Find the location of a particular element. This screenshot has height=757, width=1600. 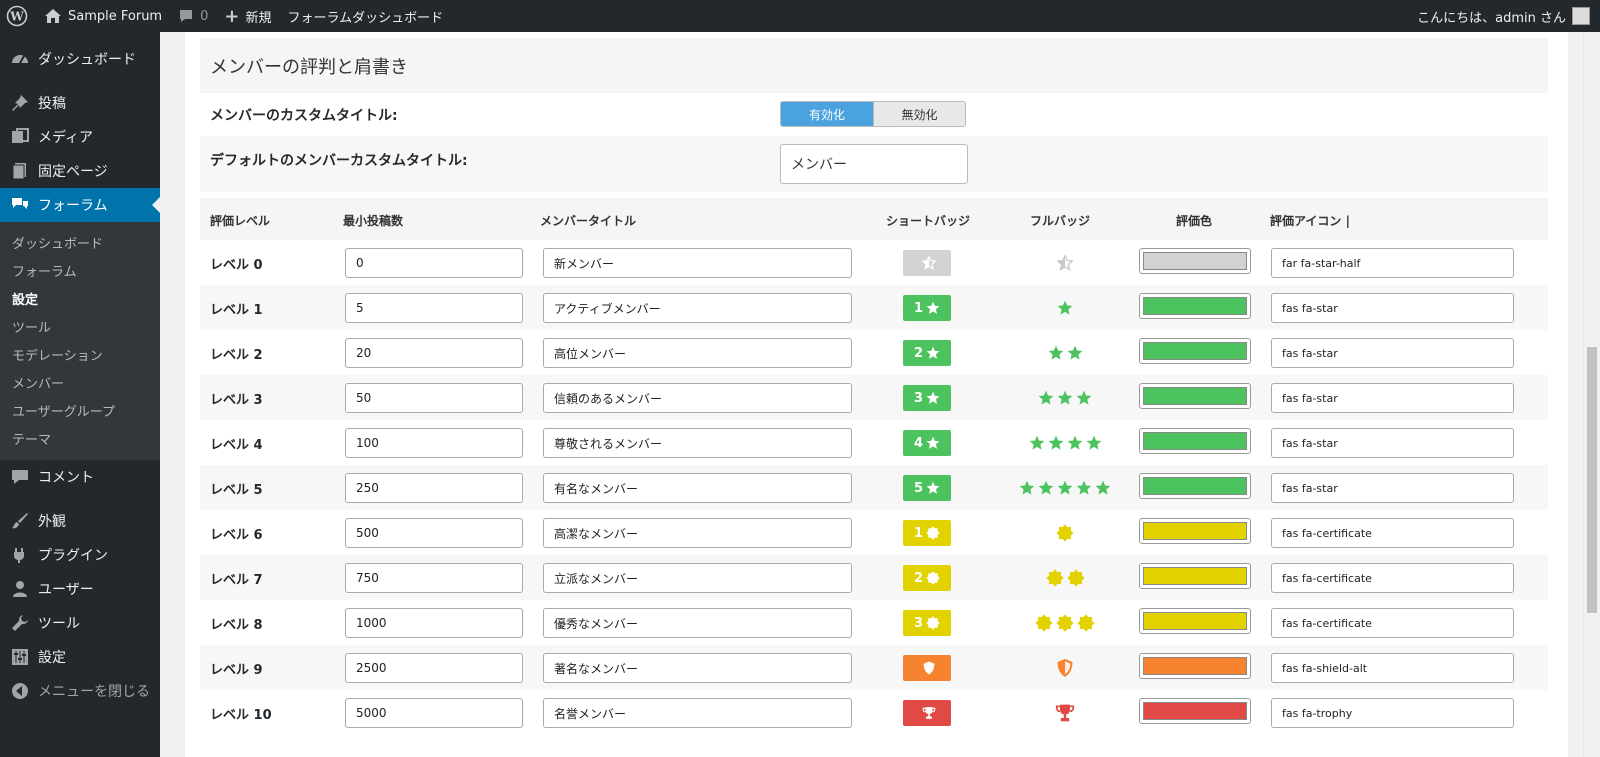

site-name-link: Sample Forum is located at coordinates (103, 16).